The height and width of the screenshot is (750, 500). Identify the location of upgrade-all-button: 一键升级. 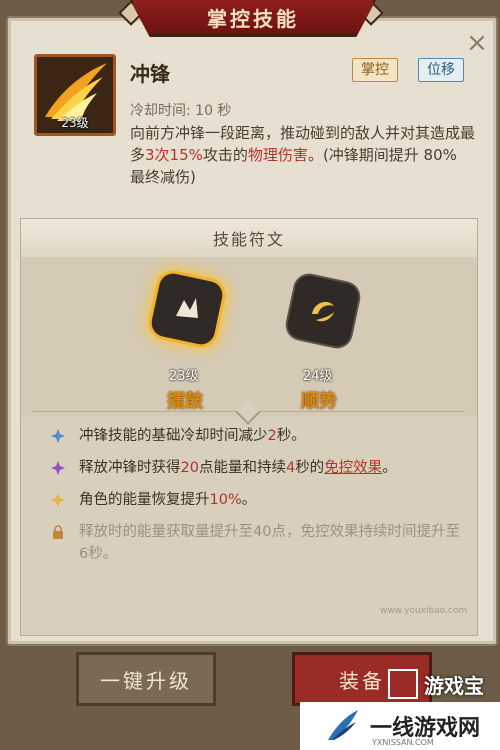
(146, 679).